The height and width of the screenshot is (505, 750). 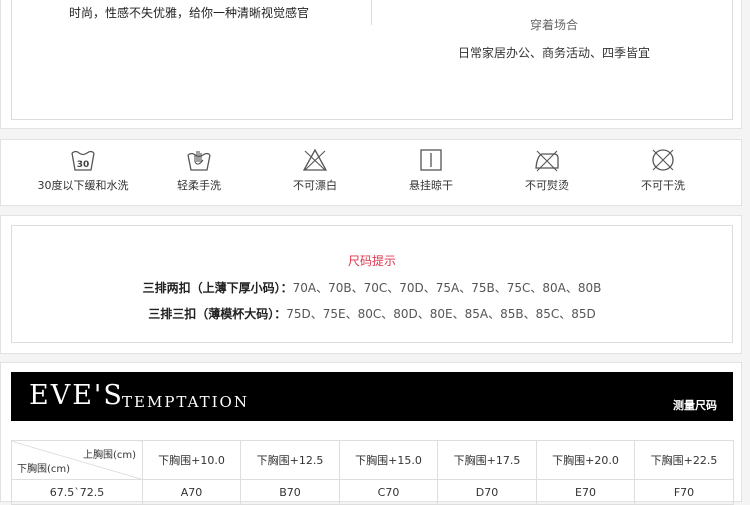 What do you see at coordinates (684, 460) in the screenshot?
I see `table-header: 下胸围+22.5` at bounding box center [684, 460].